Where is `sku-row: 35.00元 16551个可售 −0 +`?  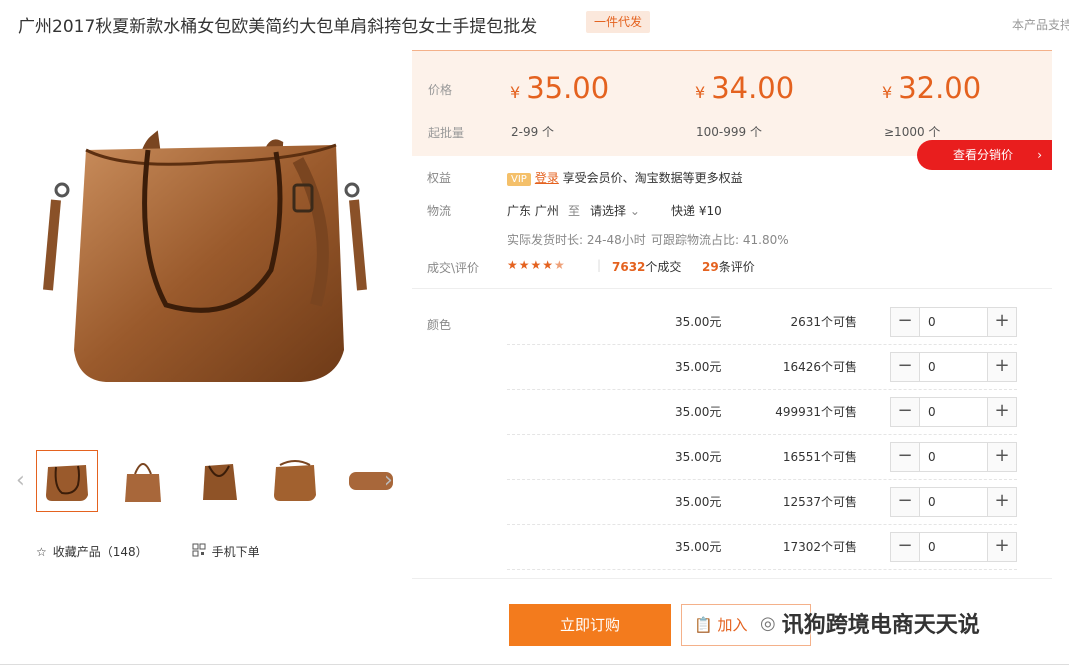
sku-row: 35.00元 16551个可售 −0 + is located at coordinates (762, 457).